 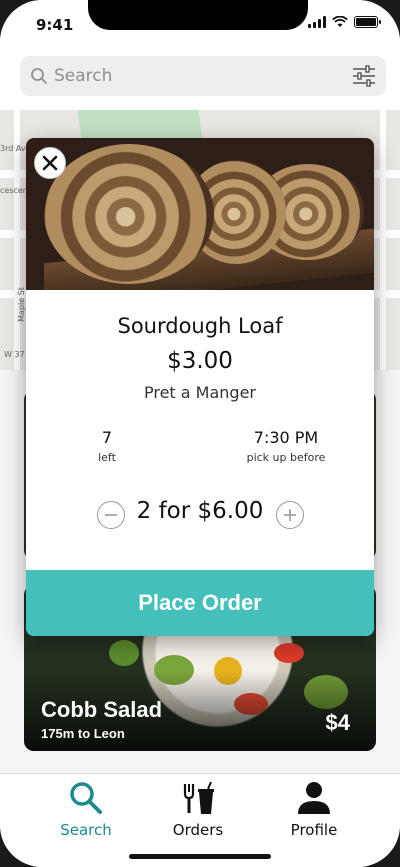 I want to click on tab-profile: Profile, so click(x=314, y=810).